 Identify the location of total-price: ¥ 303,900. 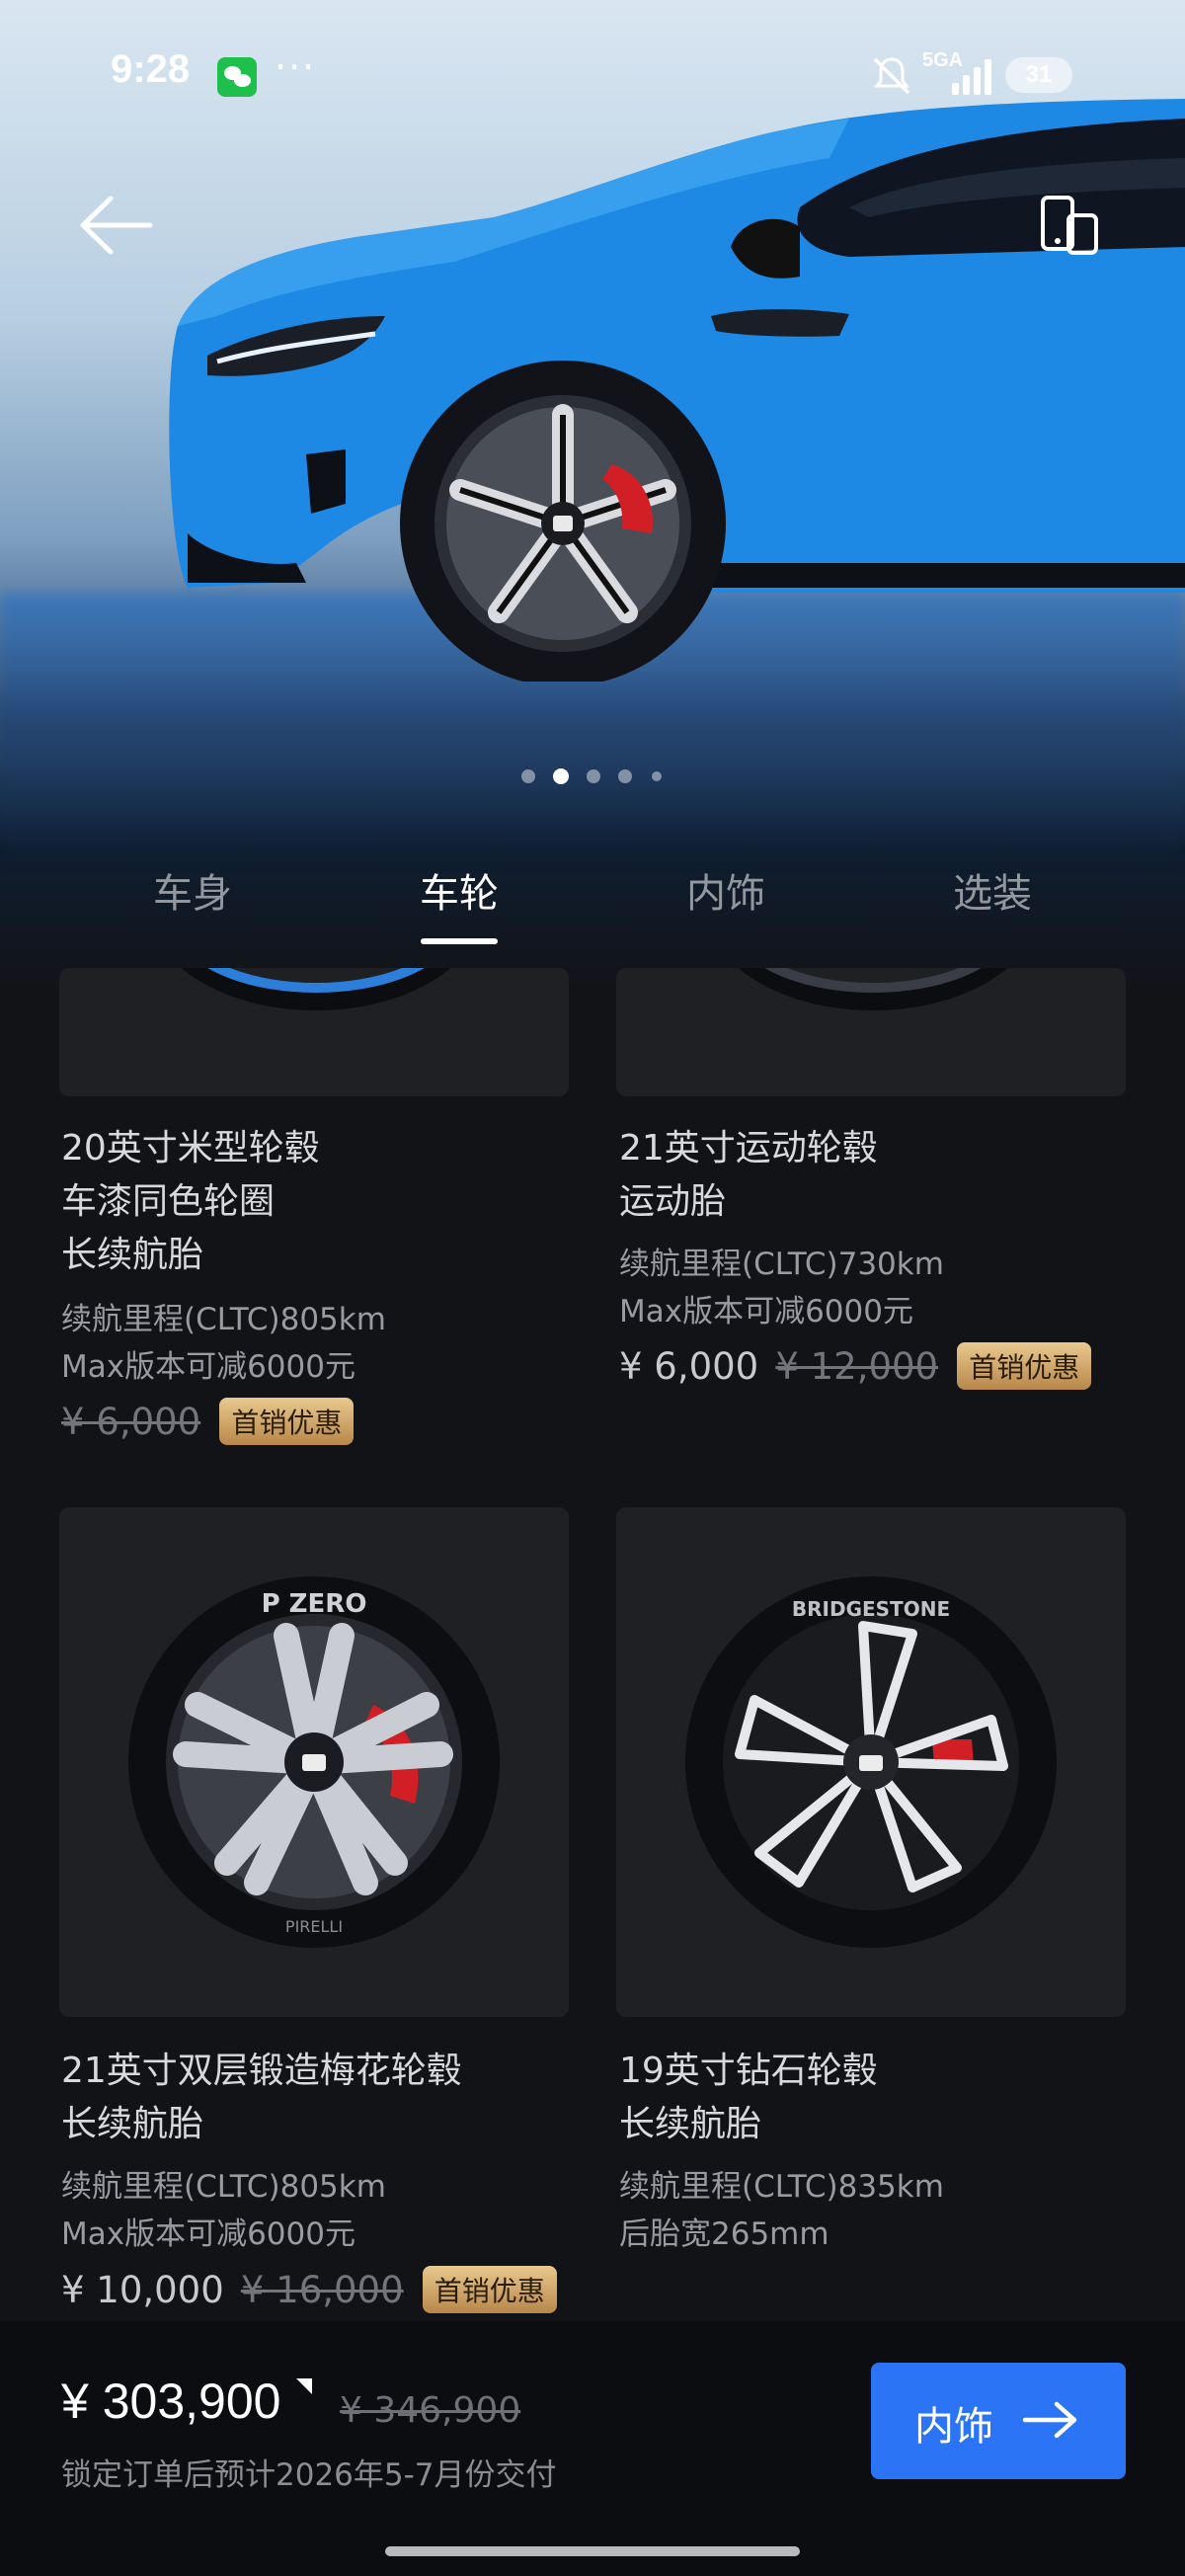
(171, 2401).